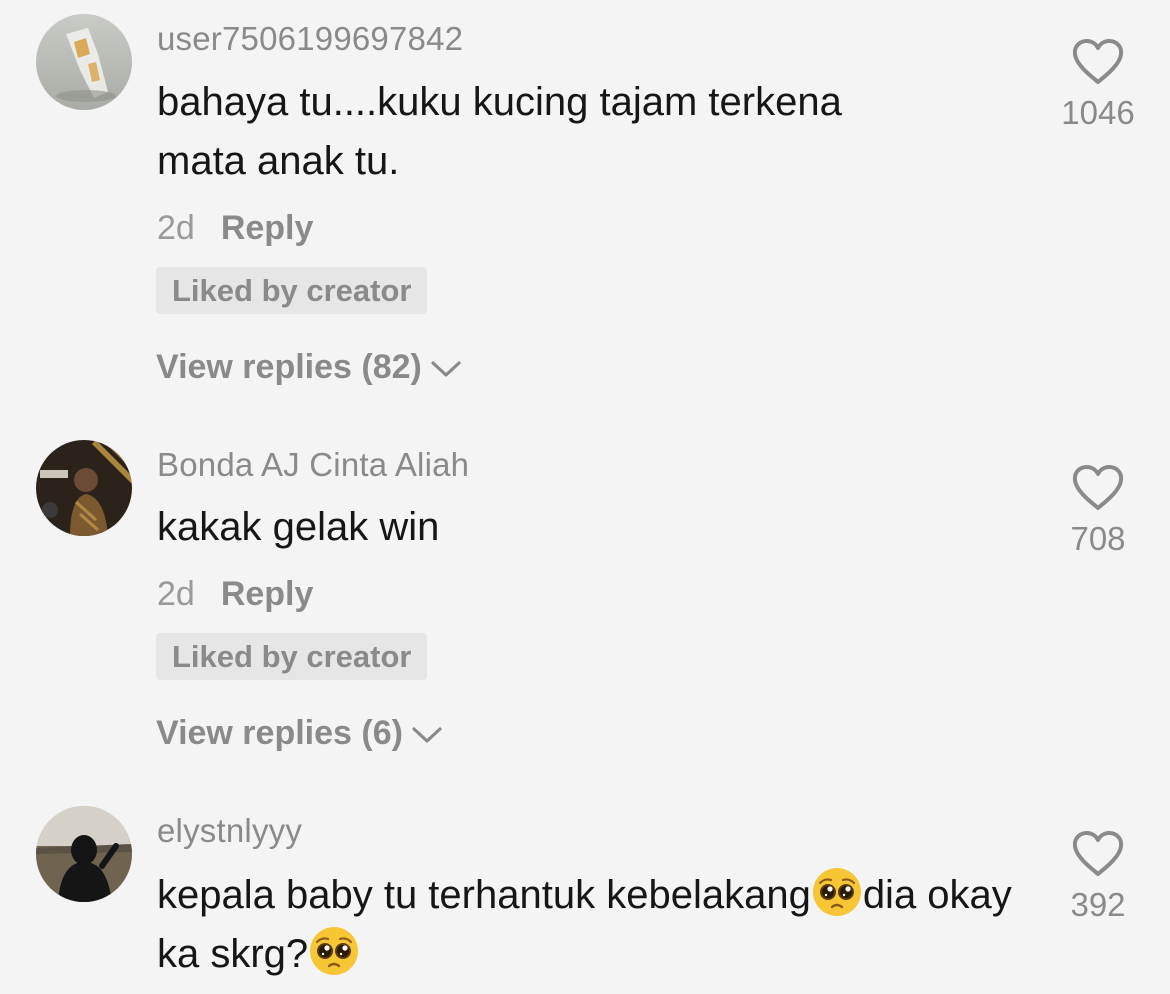 The width and height of the screenshot is (1170, 994). What do you see at coordinates (279, 733) in the screenshot?
I see `view-replies-label: View replies (6)` at bounding box center [279, 733].